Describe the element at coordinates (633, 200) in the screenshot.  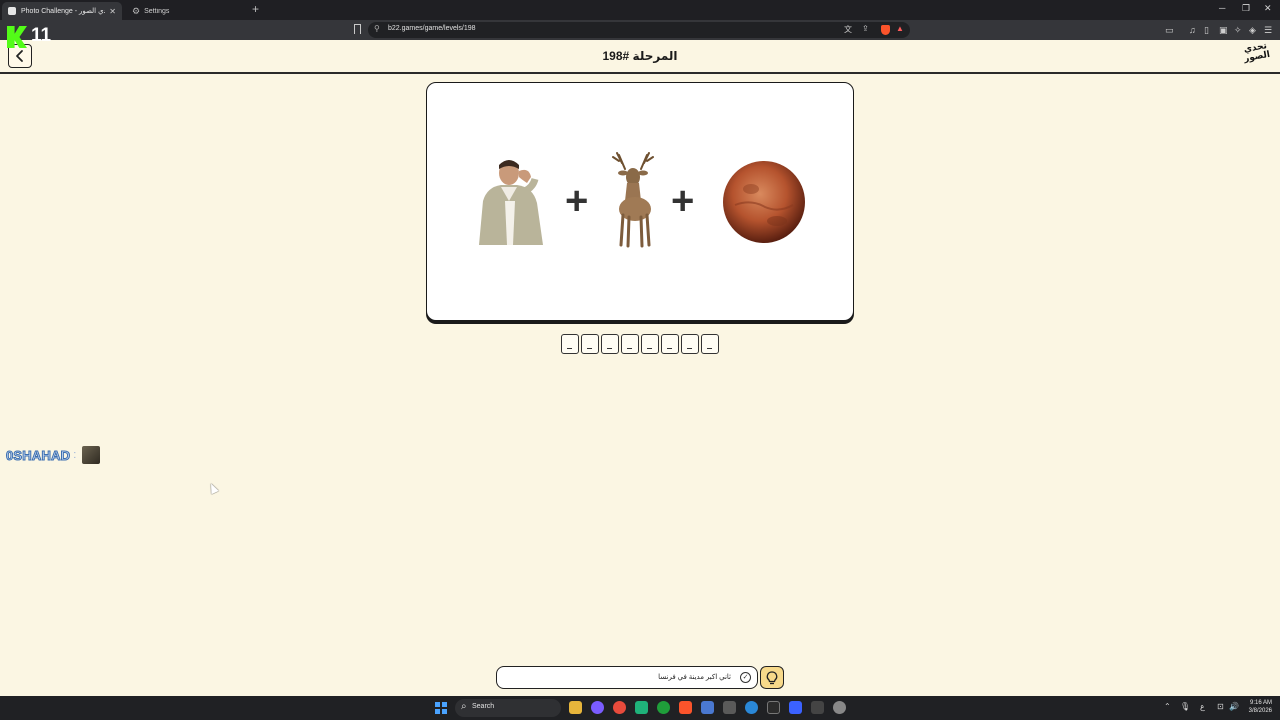
I see `deer-picture` at that location.